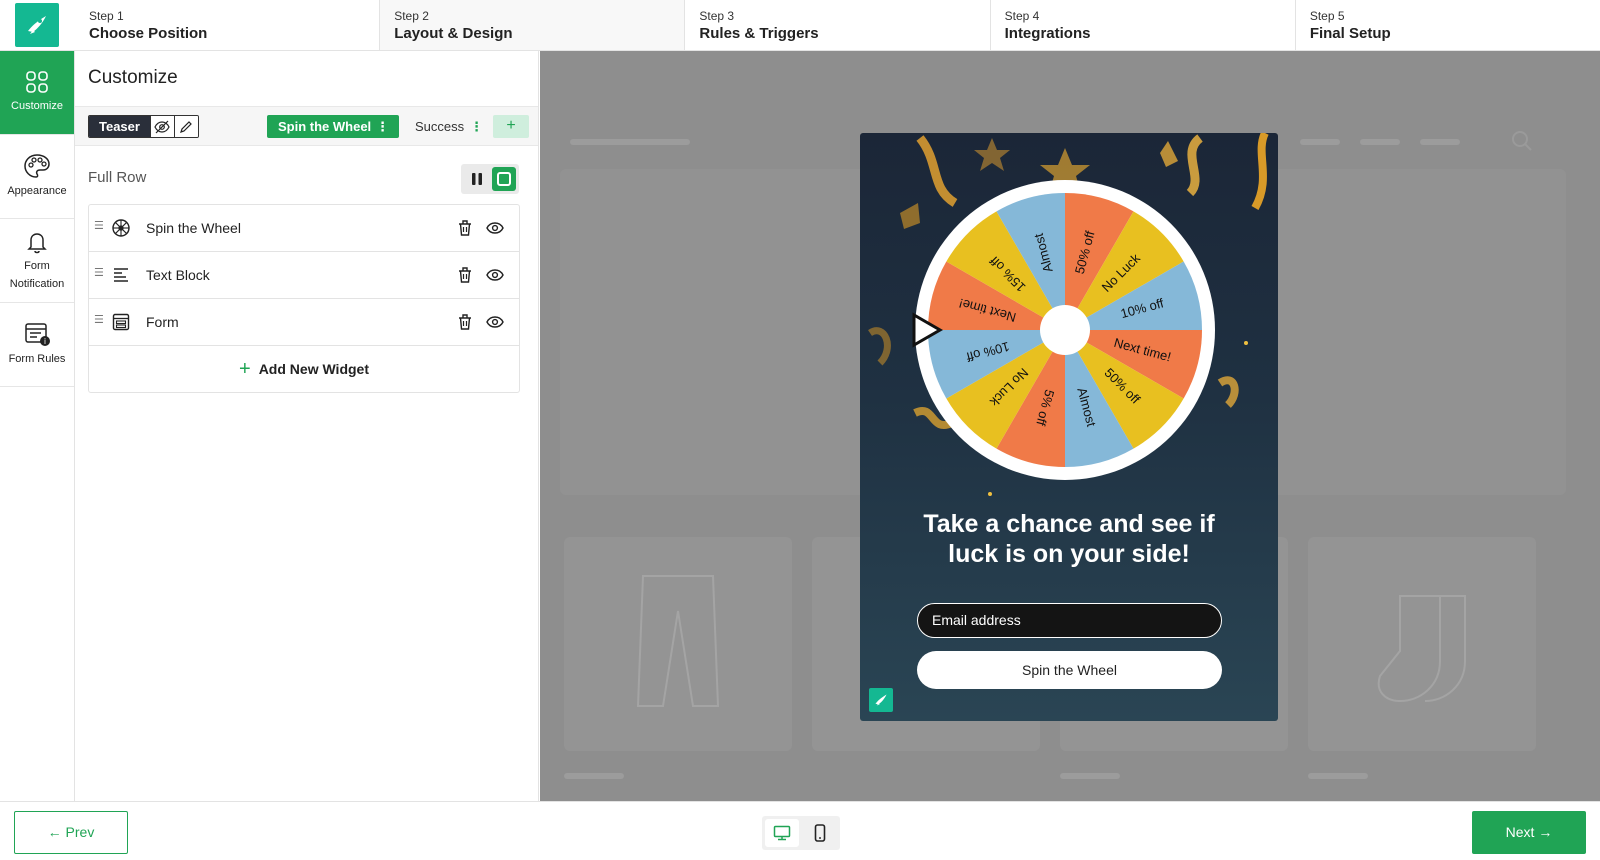  I want to click on brand-logo-icon, so click(881, 700).